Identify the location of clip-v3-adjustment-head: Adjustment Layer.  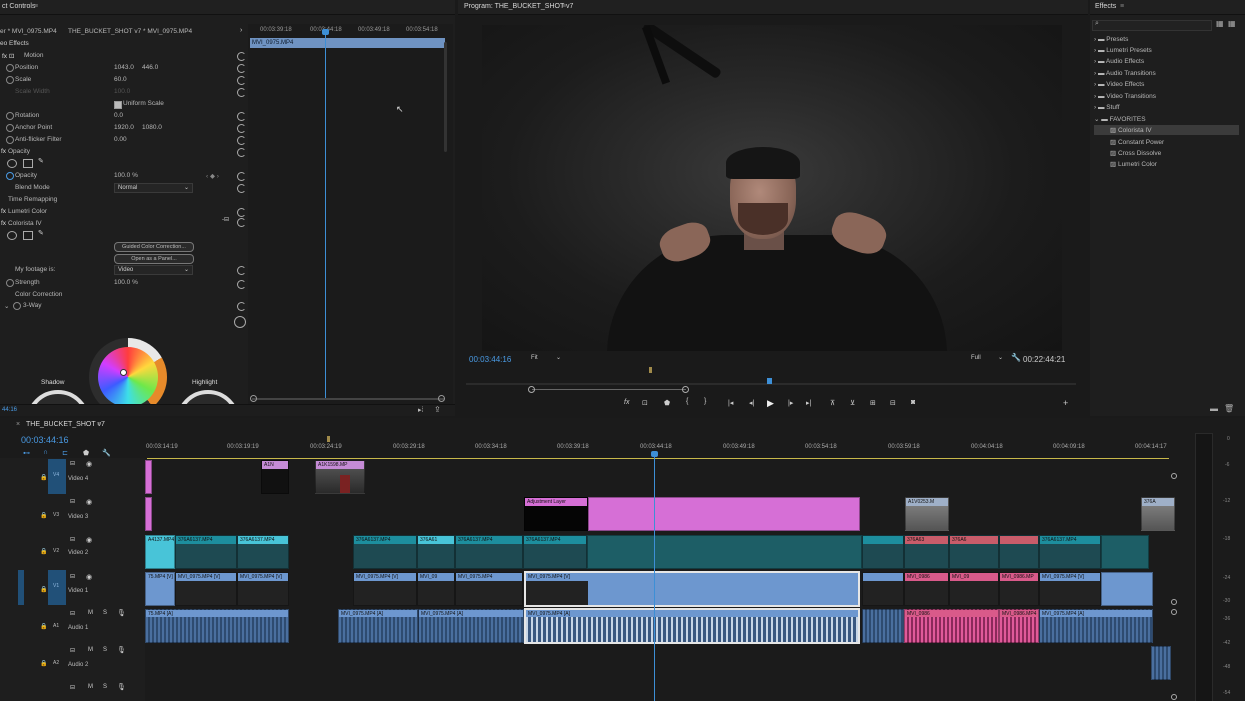
(556, 514).